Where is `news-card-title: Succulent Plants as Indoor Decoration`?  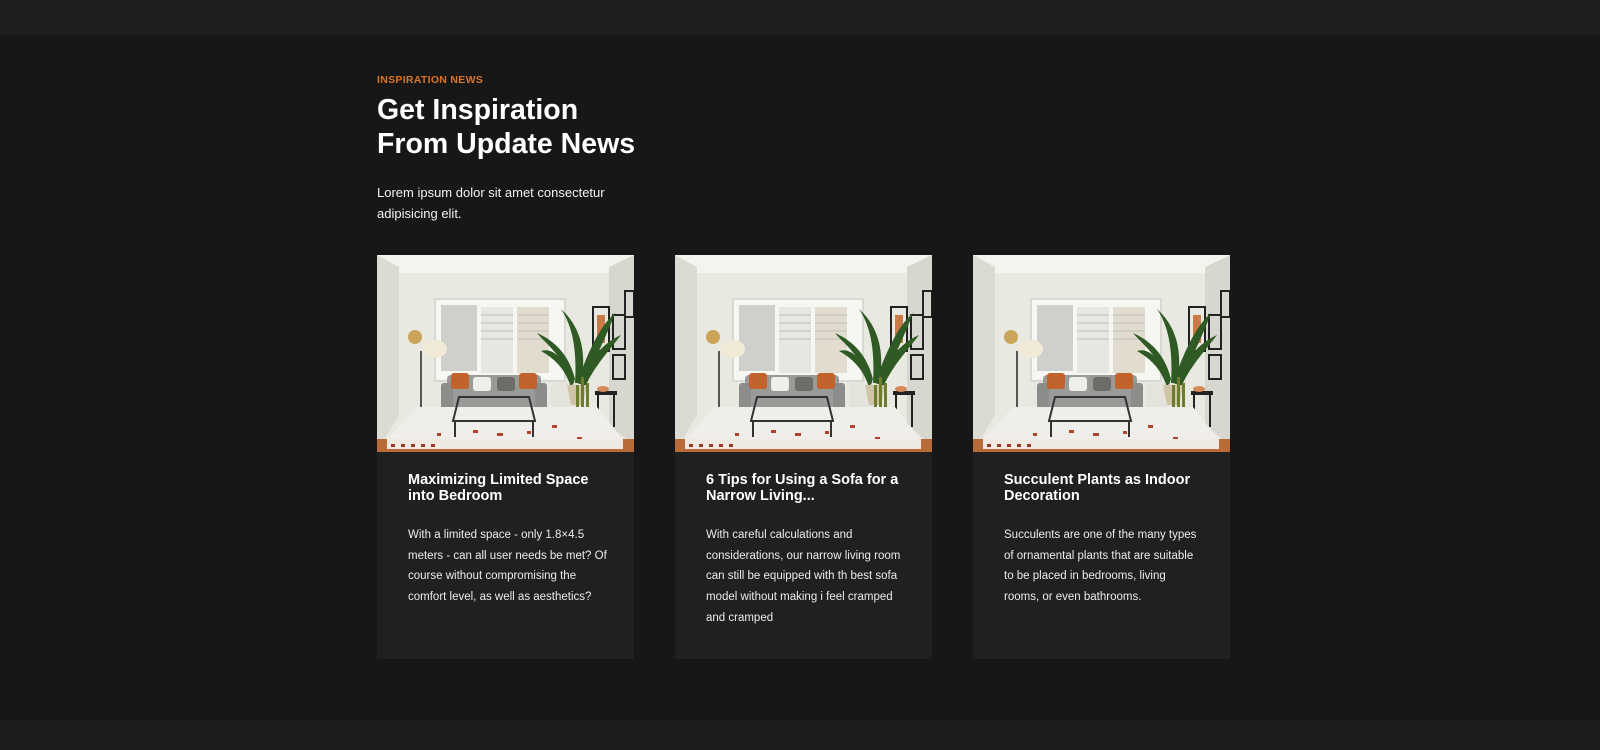
news-card-title: Succulent Plants as Indoor Decoration is located at coordinates (1109, 488).